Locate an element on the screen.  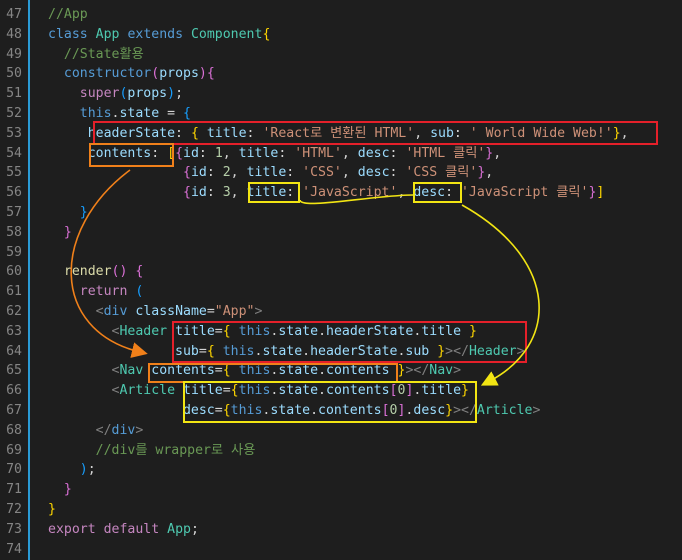
code-token: [ is located at coordinates (385, 410).